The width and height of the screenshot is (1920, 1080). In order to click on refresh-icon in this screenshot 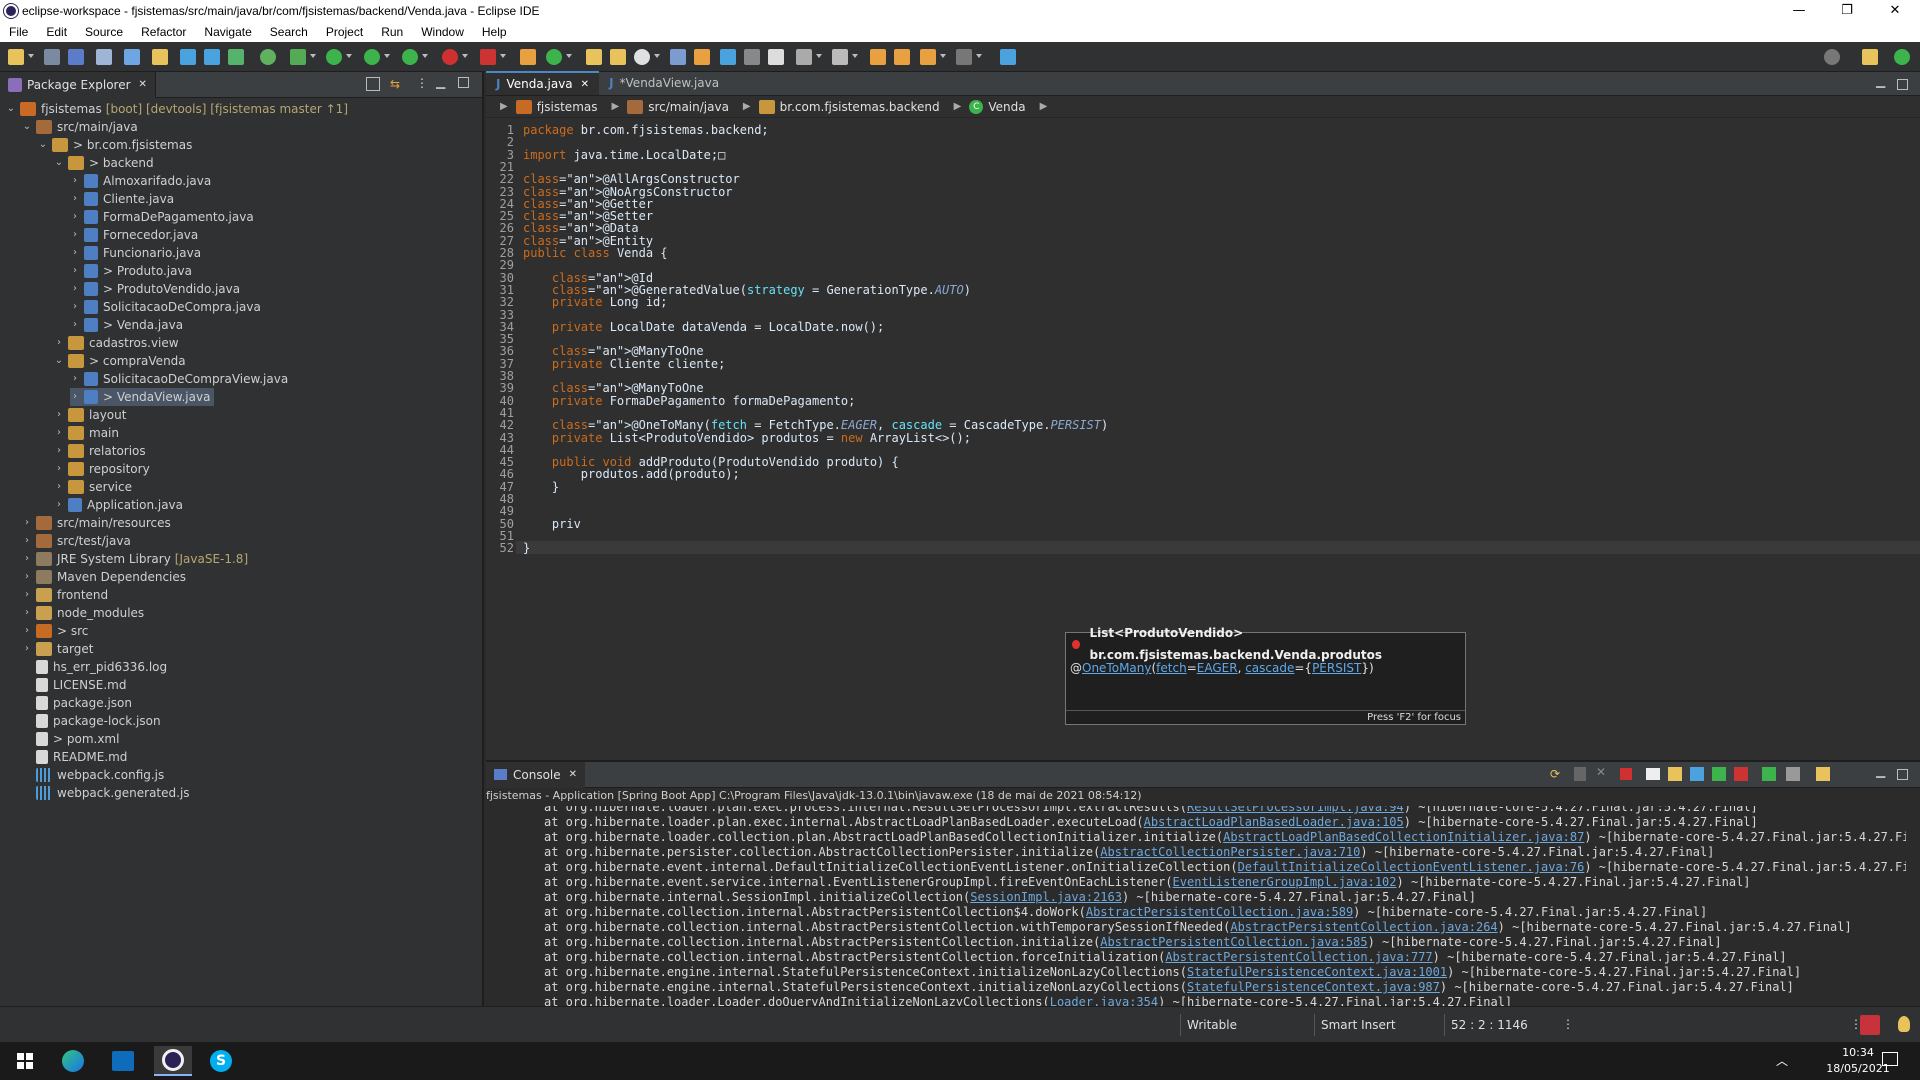, I will do `click(160, 57)`.